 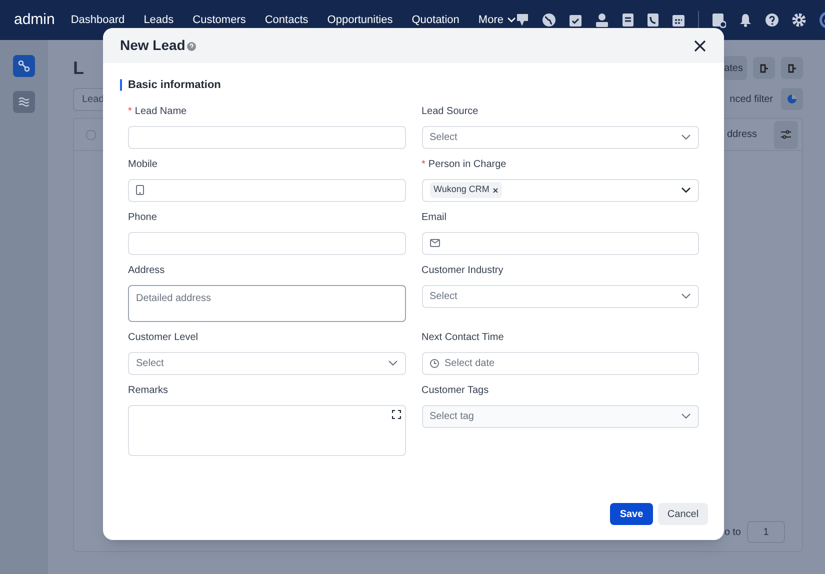 What do you see at coordinates (700, 46) in the screenshot?
I see `close-icon` at bounding box center [700, 46].